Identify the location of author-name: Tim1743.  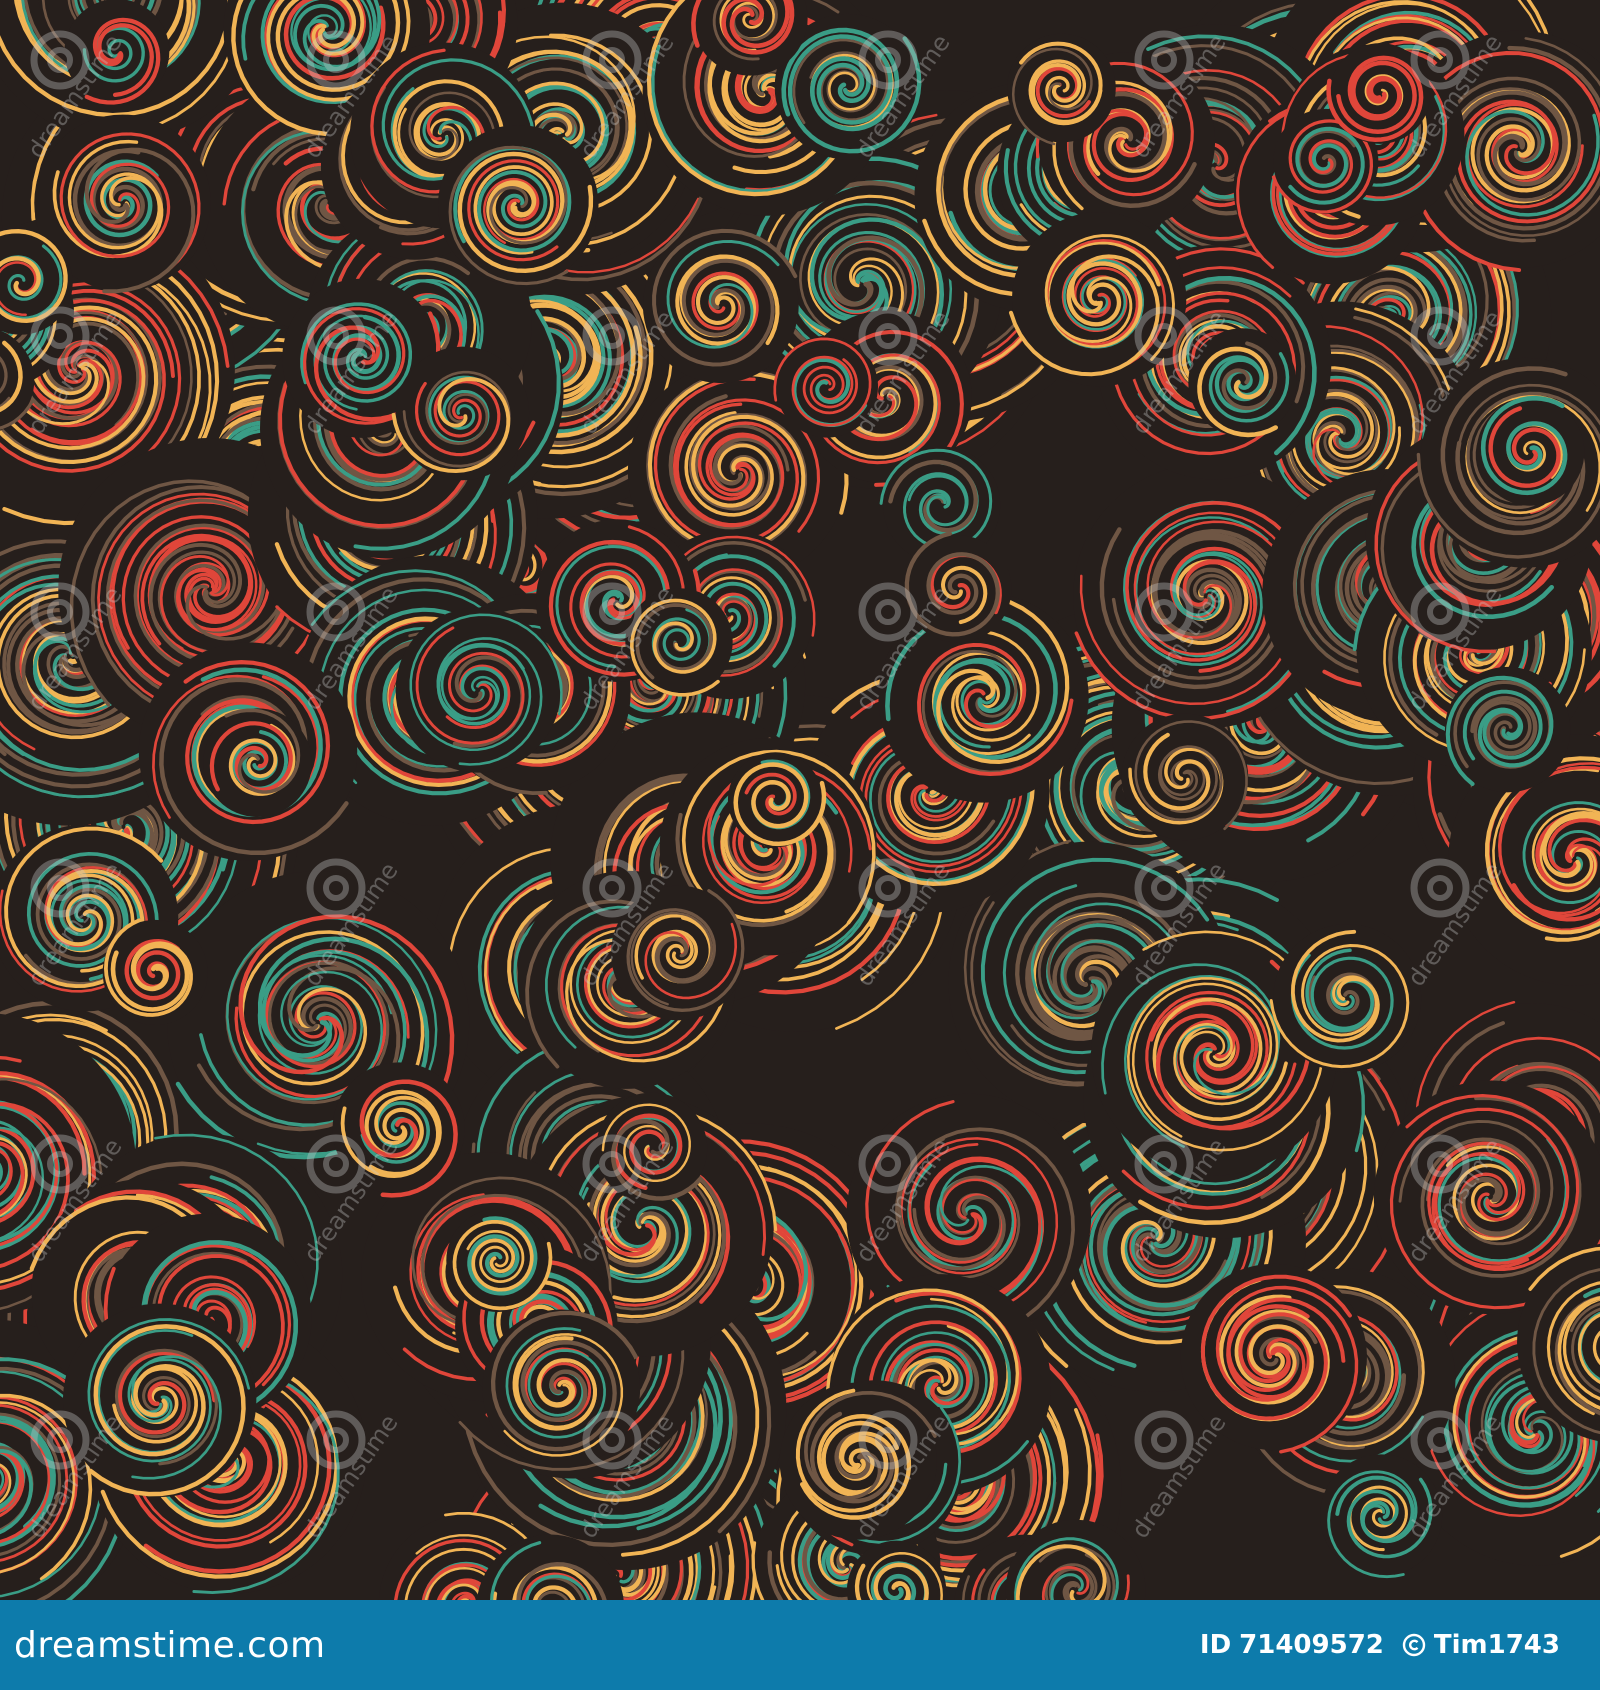
(1496, 1645).